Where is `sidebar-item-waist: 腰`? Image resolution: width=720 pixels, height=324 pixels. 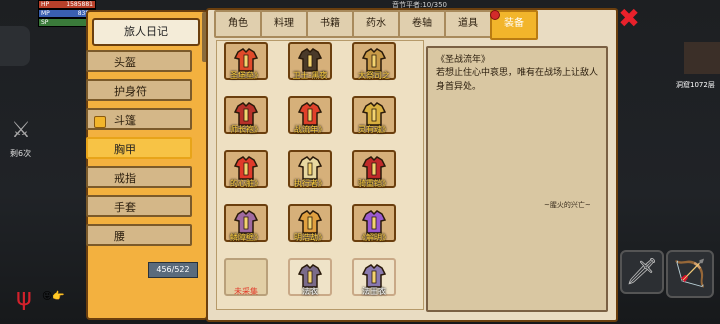 sidebar-item-waist: 腰 is located at coordinates (139, 235).